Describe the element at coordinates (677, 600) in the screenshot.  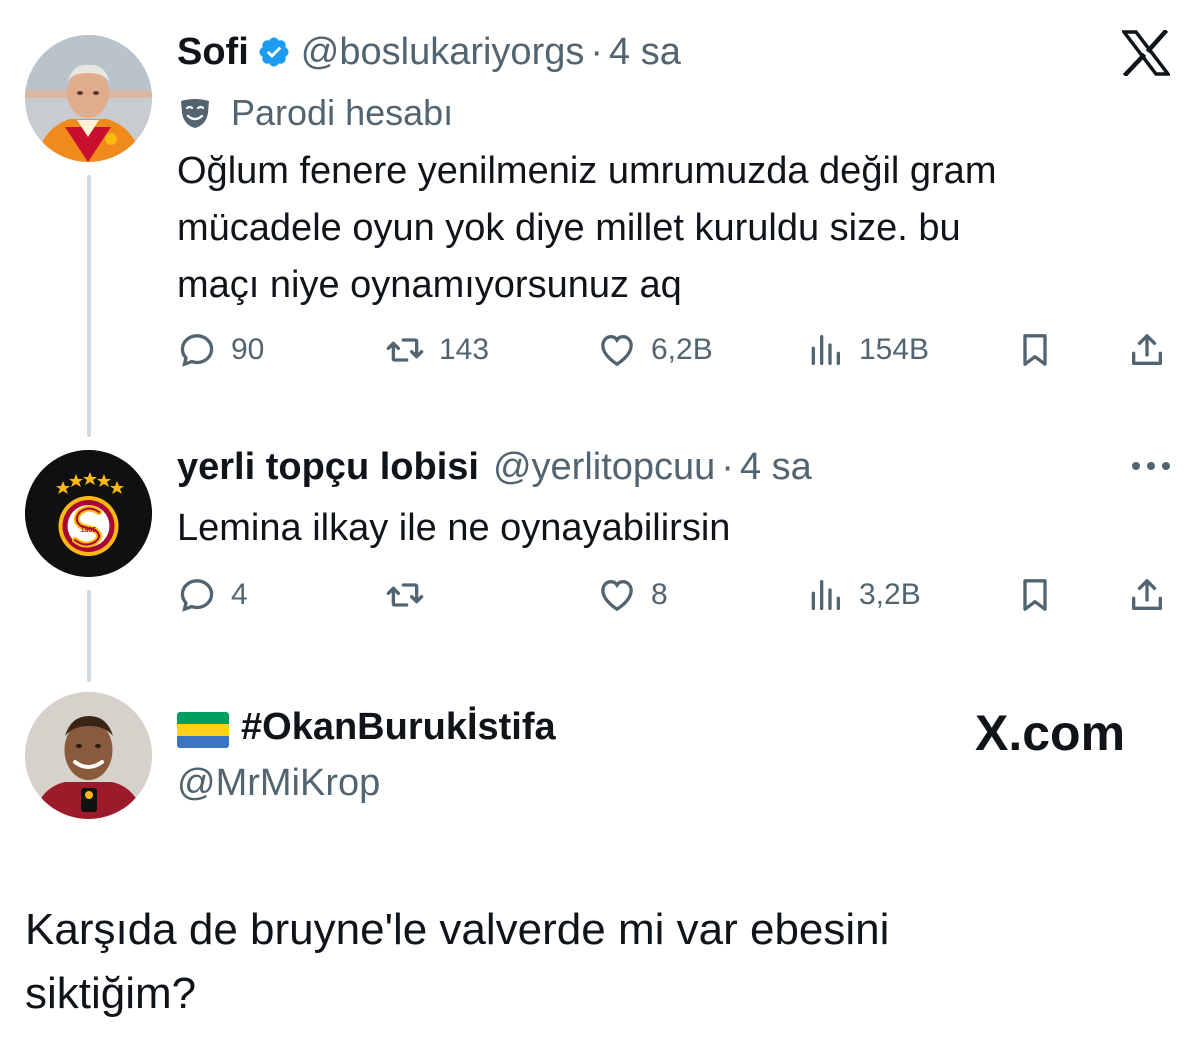
I see `tweet-actions: 4 8 3,2B` at that location.